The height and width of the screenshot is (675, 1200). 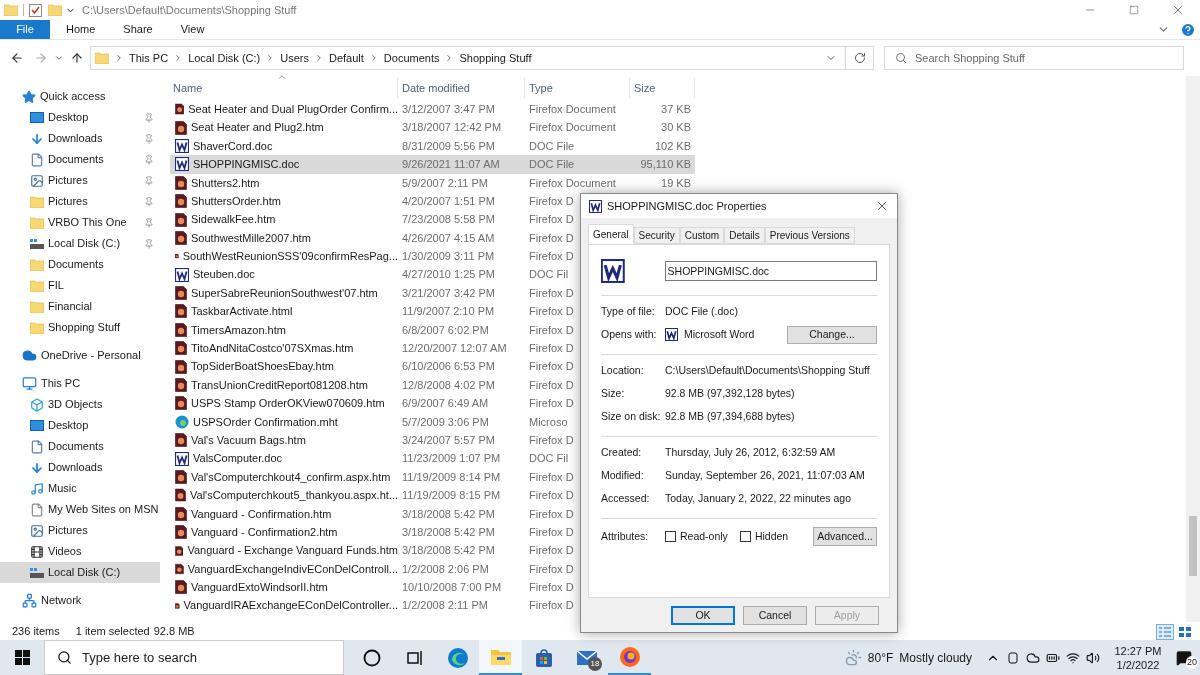 What do you see at coordinates (59, 58) in the screenshot?
I see `recent-locations-icon` at bounding box center [59, 58].